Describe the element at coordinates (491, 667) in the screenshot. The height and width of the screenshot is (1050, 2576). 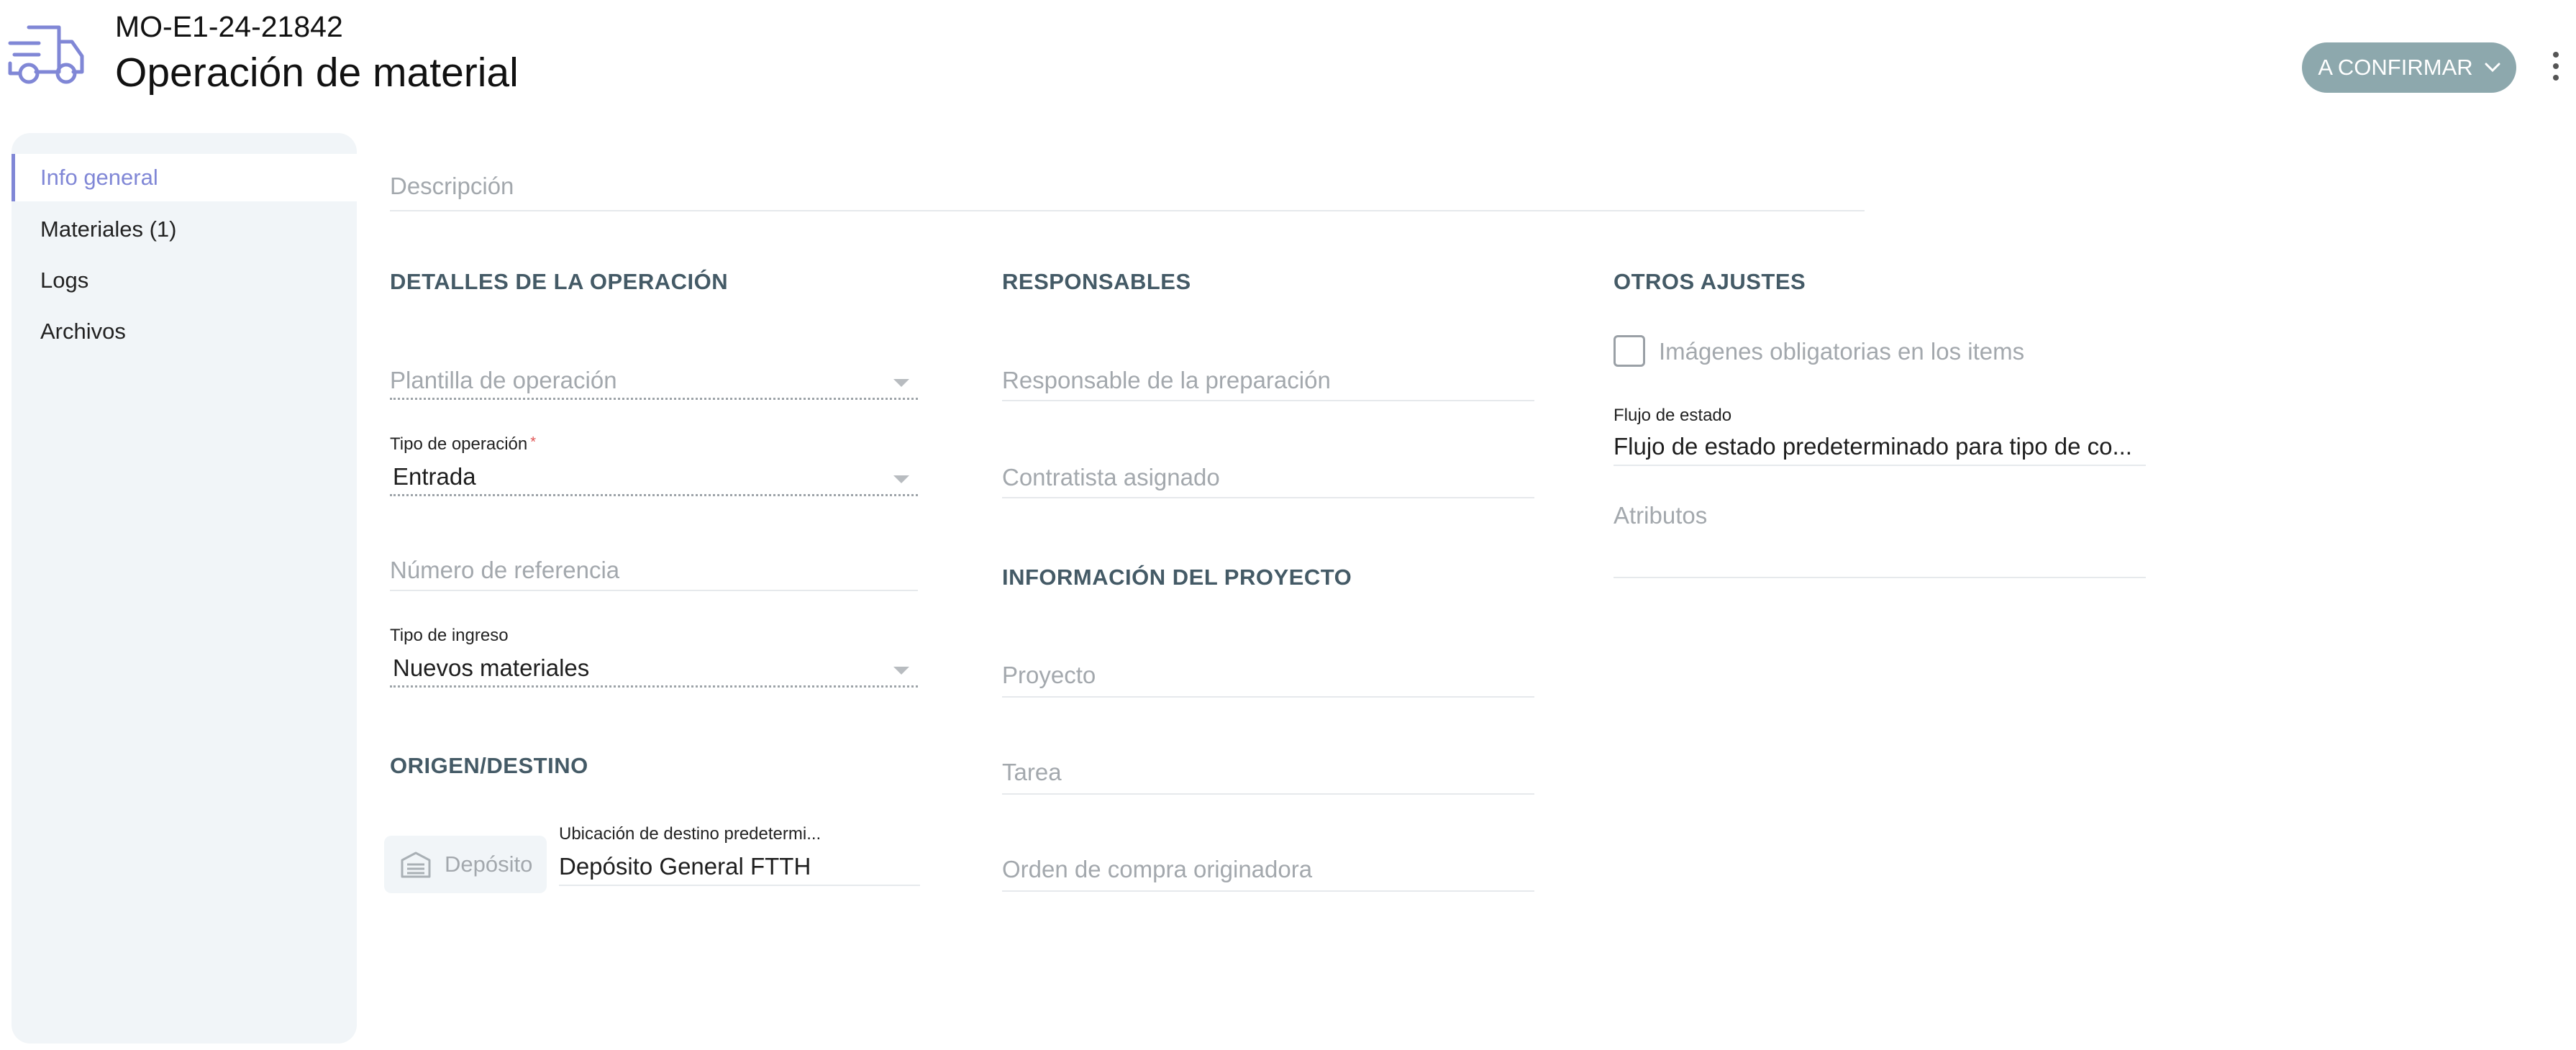
I see `income-type-value: Nuevos materiales` at that location.